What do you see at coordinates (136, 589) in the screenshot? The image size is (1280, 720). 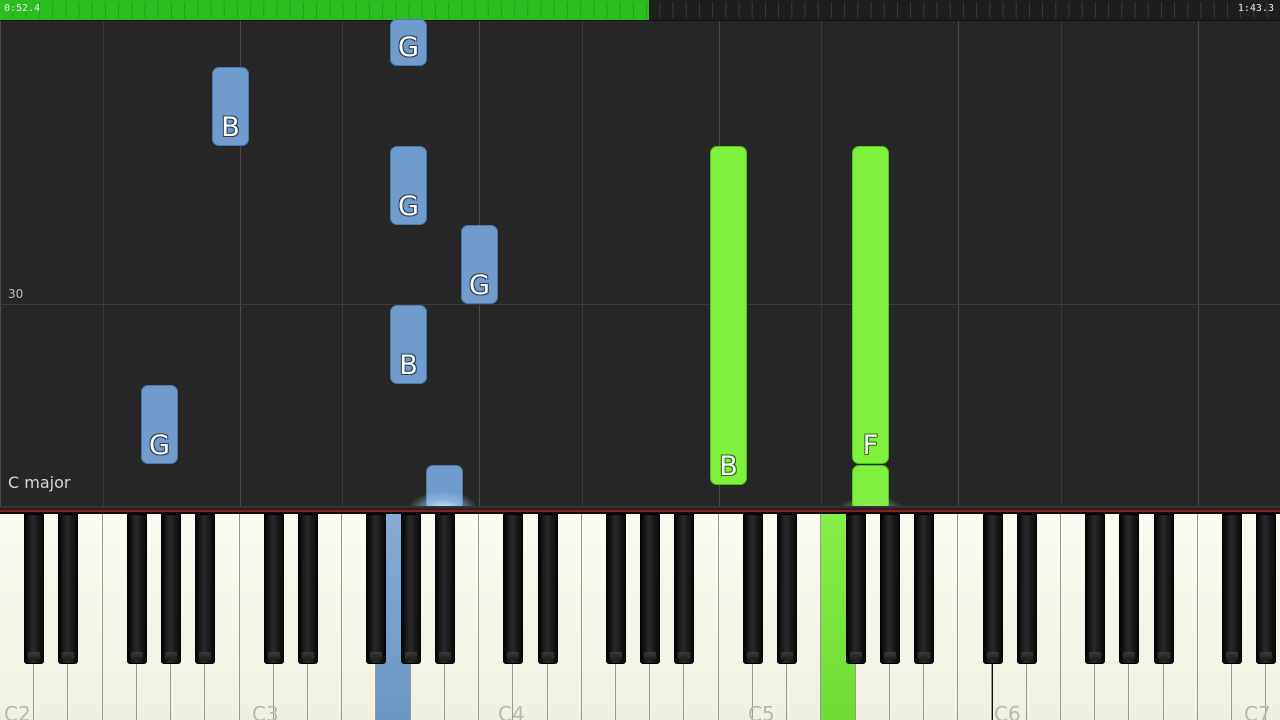 I see `black-key-Fsharp2` at bounding box center [136, 589].